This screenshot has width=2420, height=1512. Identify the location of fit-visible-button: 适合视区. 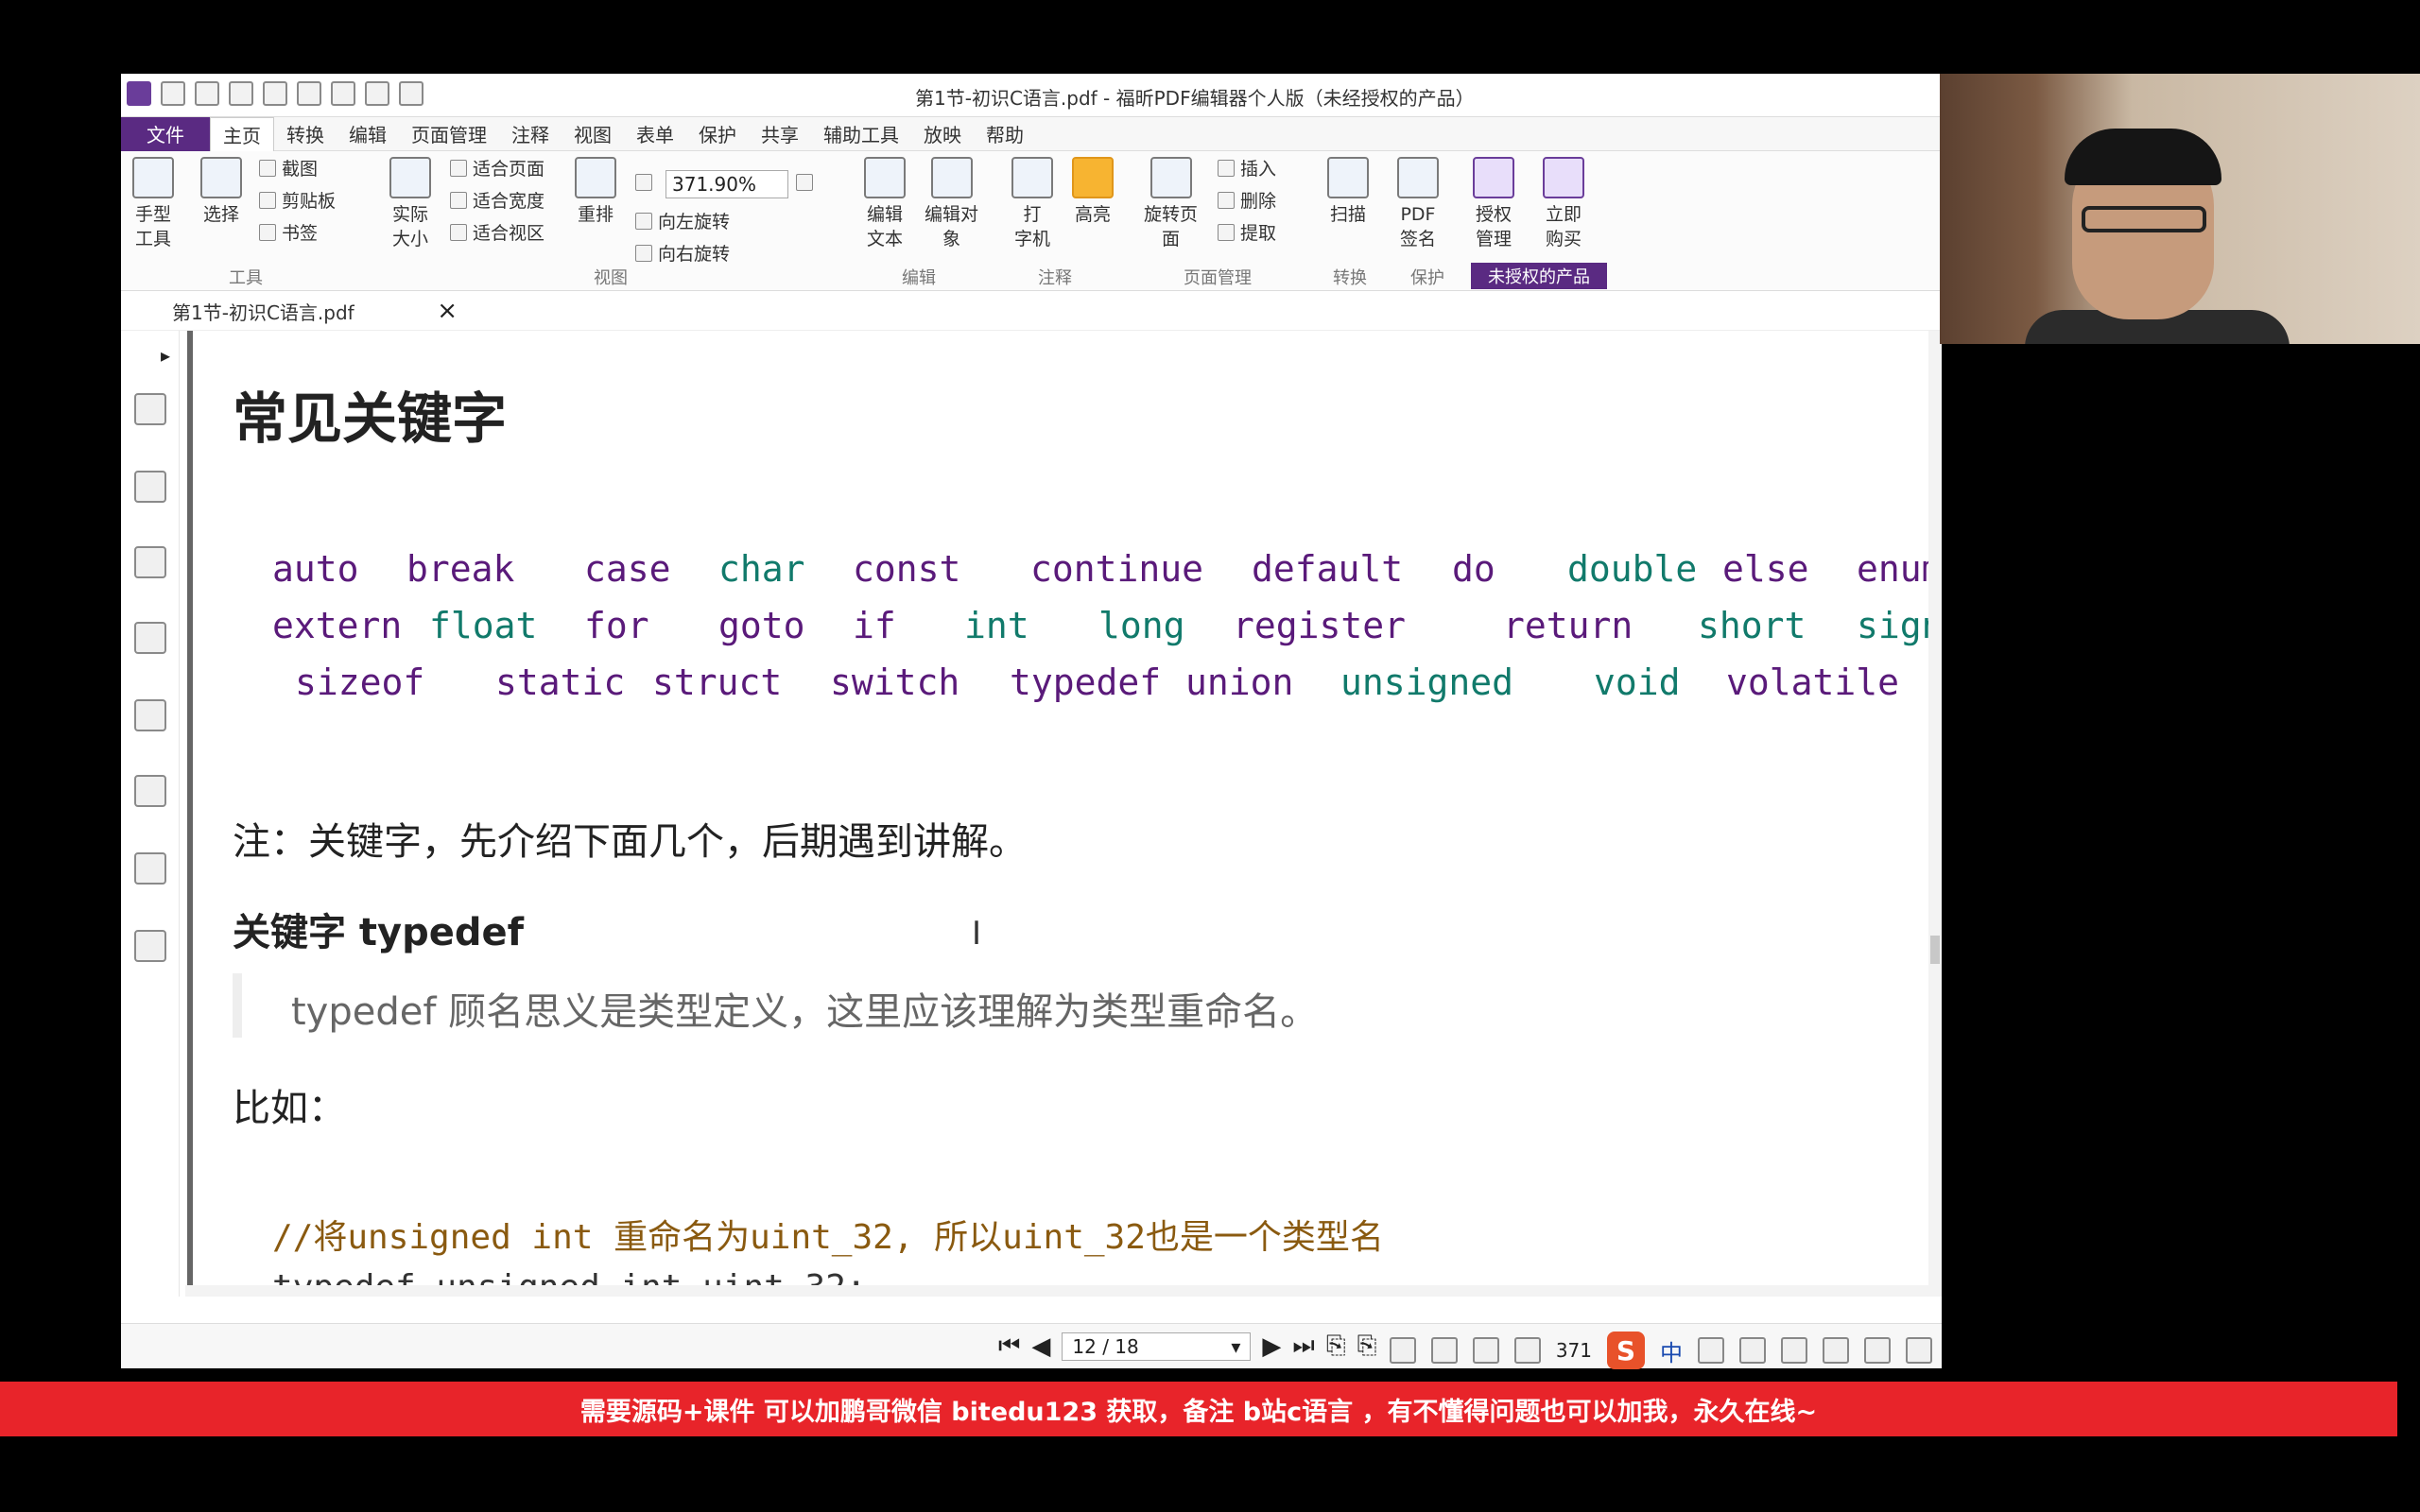
(497, 232).